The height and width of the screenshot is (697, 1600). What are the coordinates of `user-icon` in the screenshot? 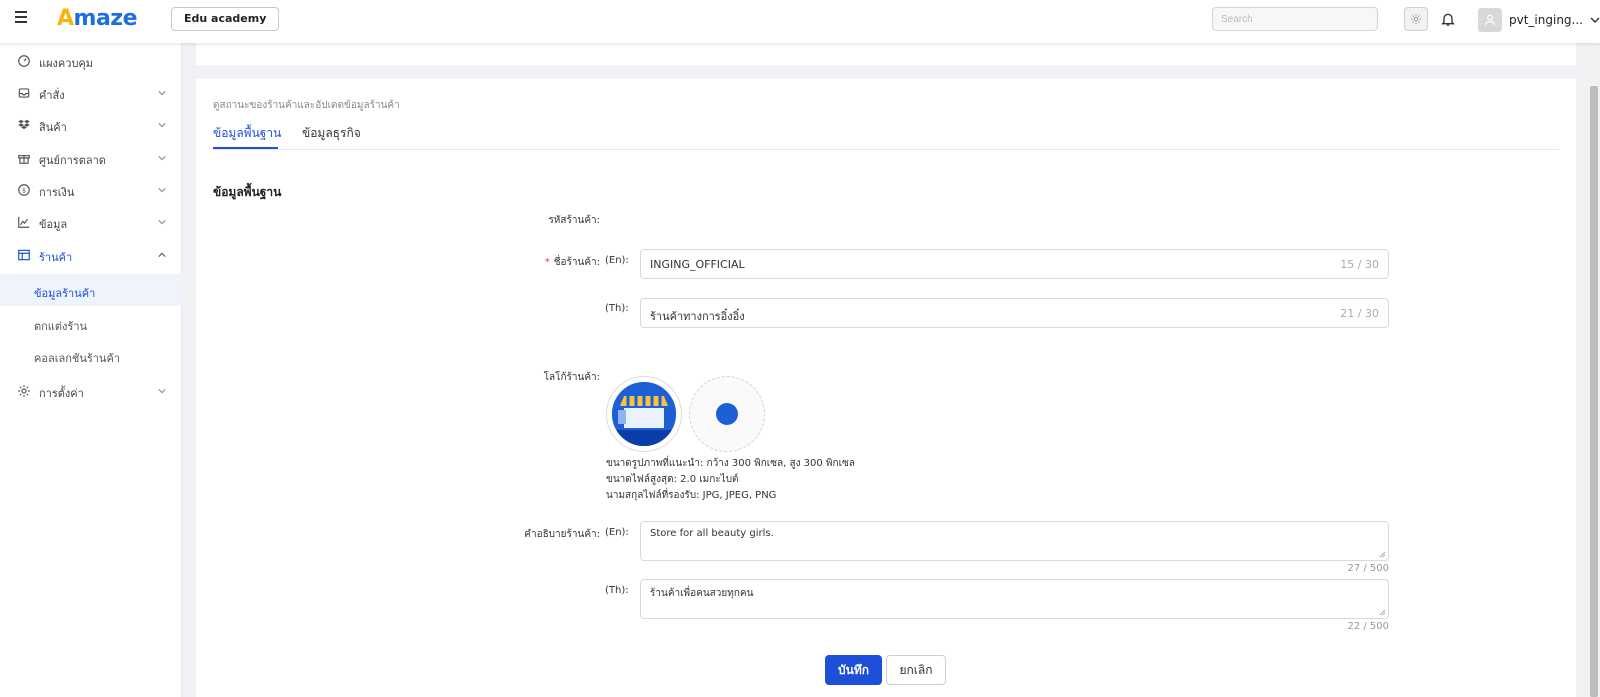 It's located at (1490, 19).